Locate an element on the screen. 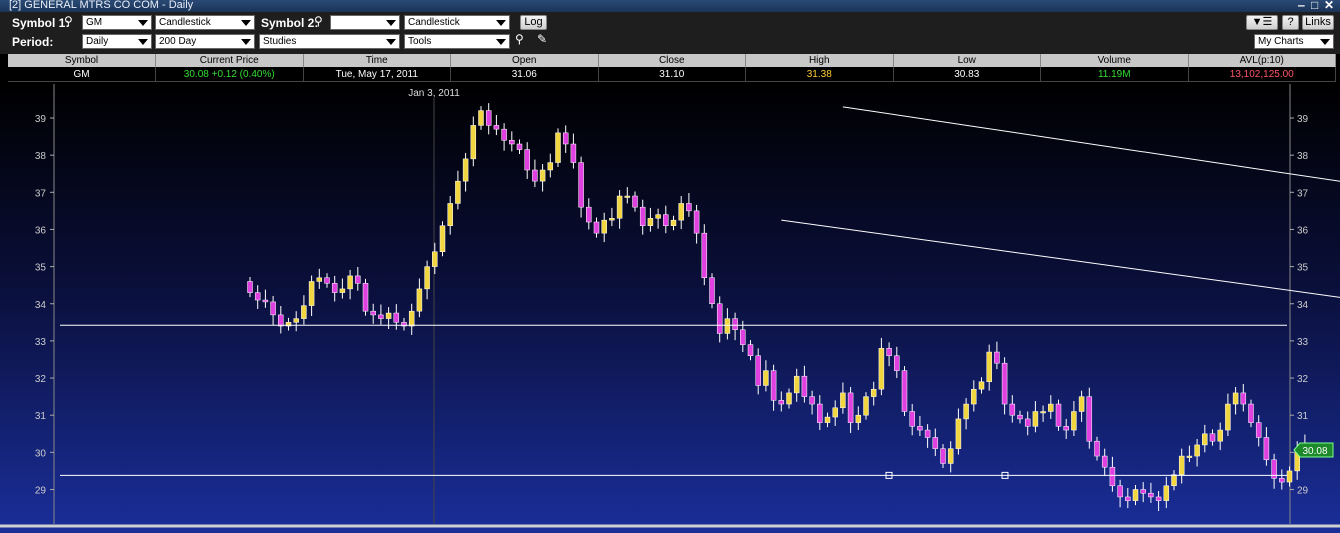 The width and height of the screenshot is (1340, 533). value-volume: 11.19M is located at coordinates (1114, 74).